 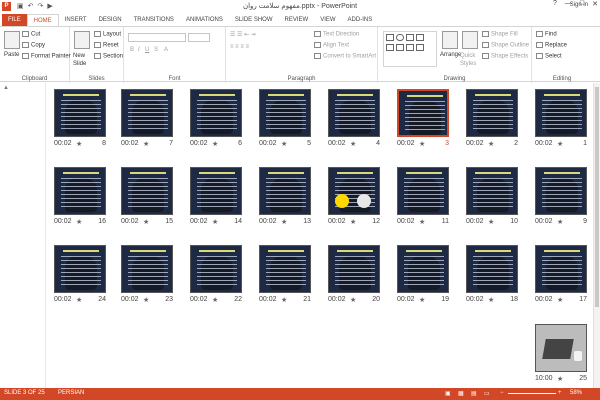 What do you see at coordinates (420, 37) in the screenshot?
I see `shape-arrow-icon` at bounding box center [420, 37].